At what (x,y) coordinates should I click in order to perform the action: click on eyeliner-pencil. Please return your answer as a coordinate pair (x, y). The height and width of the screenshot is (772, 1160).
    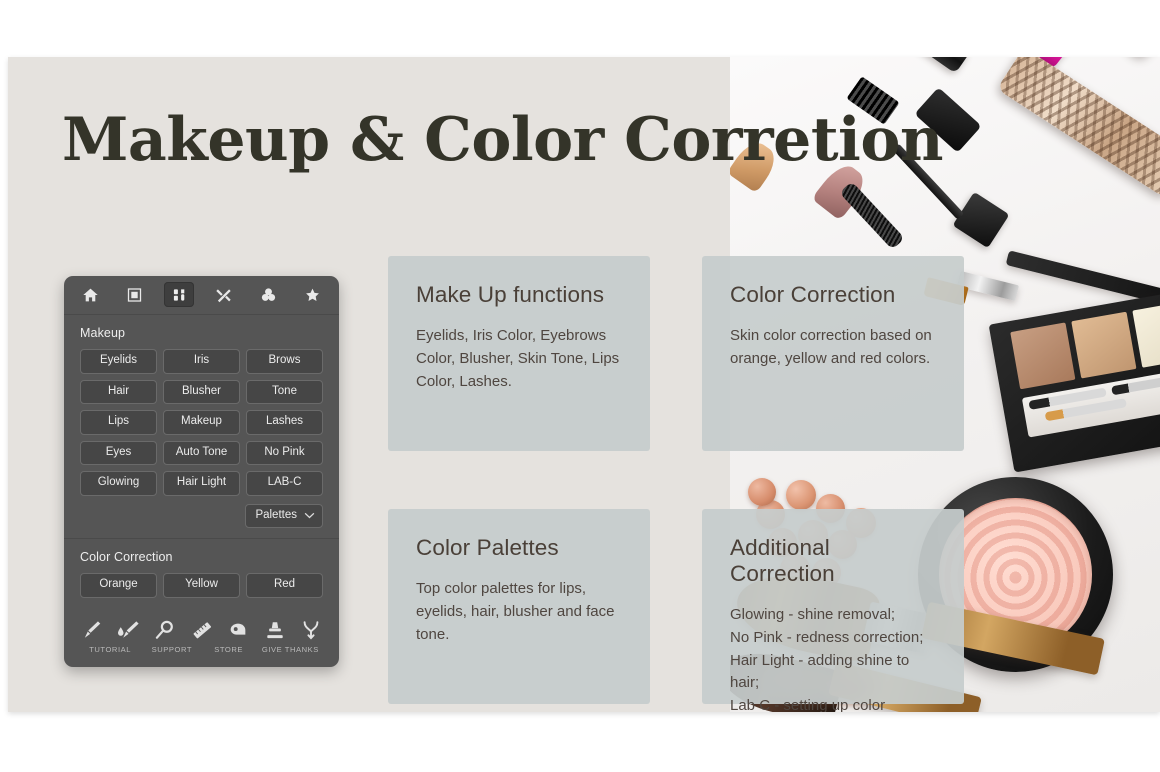
    Looking at the image, I should click on (875, 65).